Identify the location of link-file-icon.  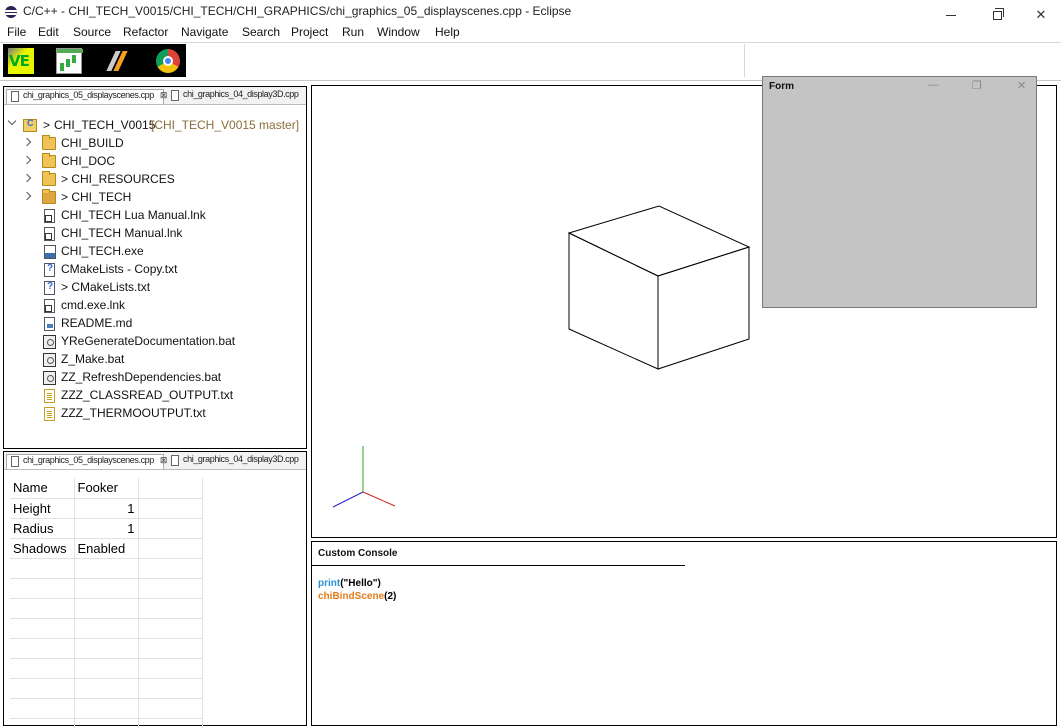
(49, 216).